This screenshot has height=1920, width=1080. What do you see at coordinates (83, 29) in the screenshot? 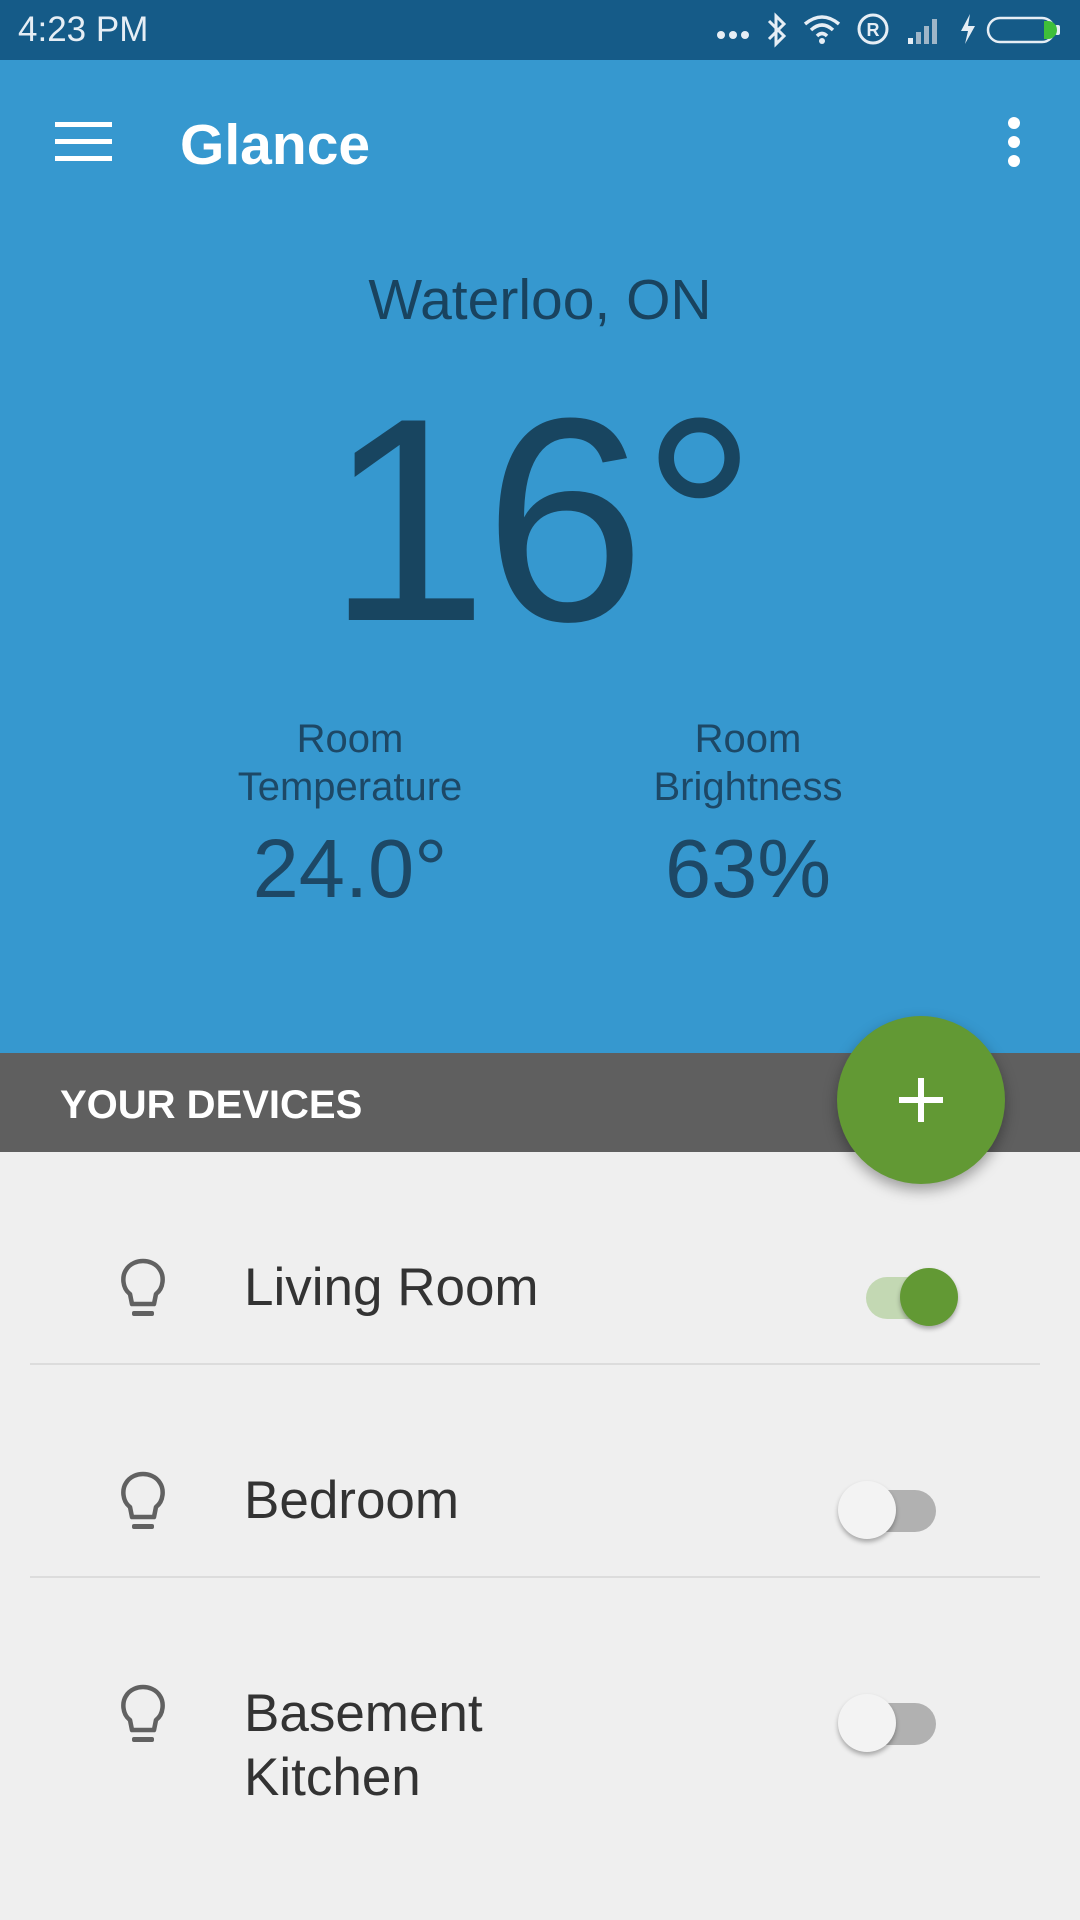
I see `status-time: 4:23 PM` at bounding box center [83, 29].